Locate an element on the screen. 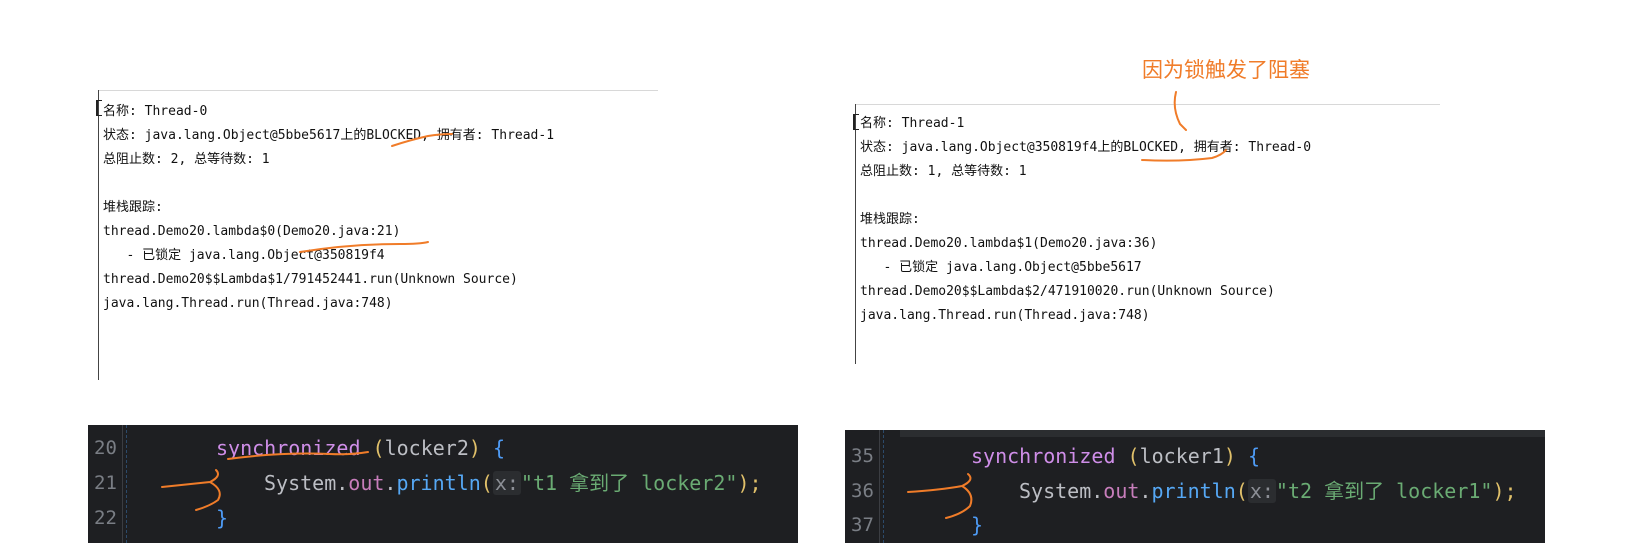 This screenshot has width=1652, height=559. code-line-println: System.out.println(x: "t2 拿到了 locker1"); is located at coordinates (1268, 491).